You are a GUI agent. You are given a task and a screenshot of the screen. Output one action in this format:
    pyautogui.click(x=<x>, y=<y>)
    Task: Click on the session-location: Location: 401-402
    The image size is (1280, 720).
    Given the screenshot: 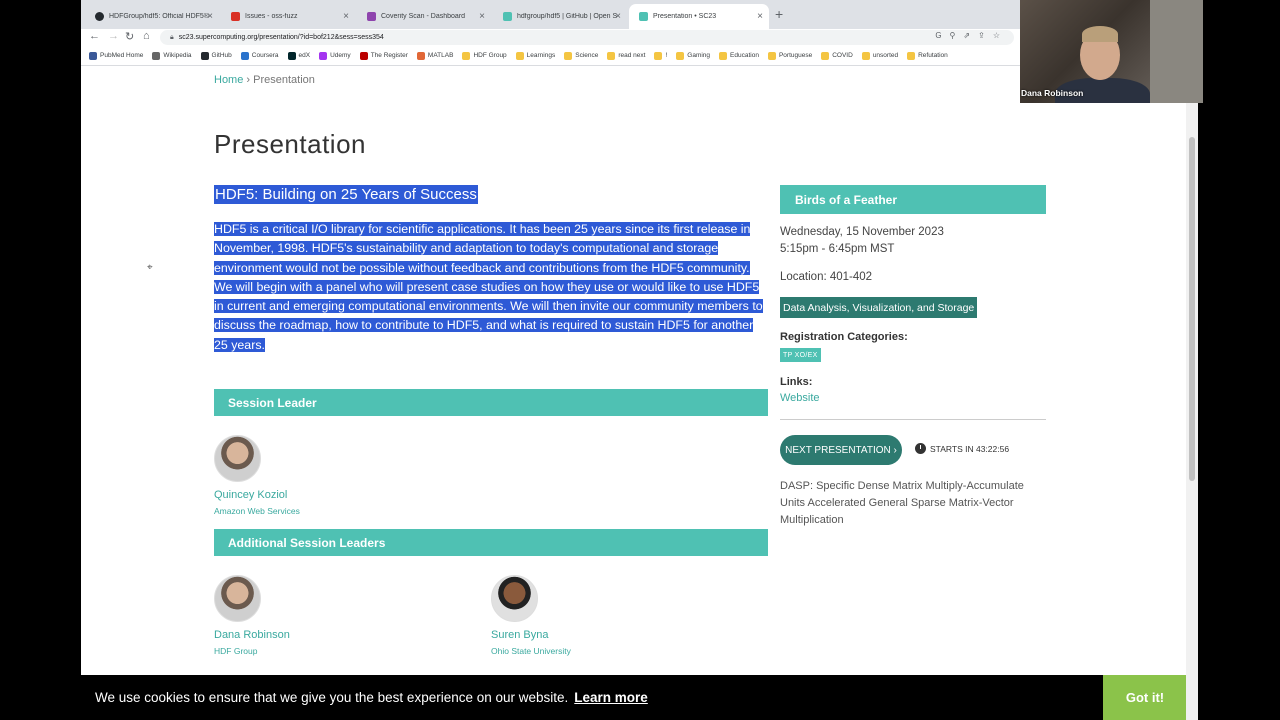 What is the action you would take?
    pyautogui.click(x=826, y=277)
    